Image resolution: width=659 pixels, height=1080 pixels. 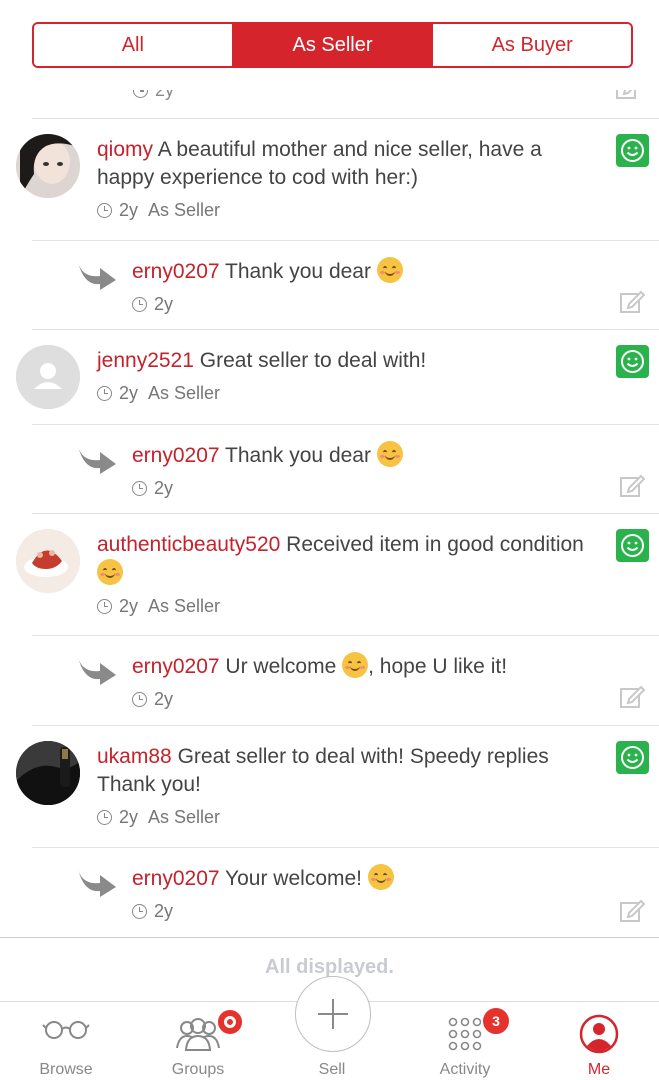 I want to click on tab-groups: Groups, so click(x=198, y=1041).